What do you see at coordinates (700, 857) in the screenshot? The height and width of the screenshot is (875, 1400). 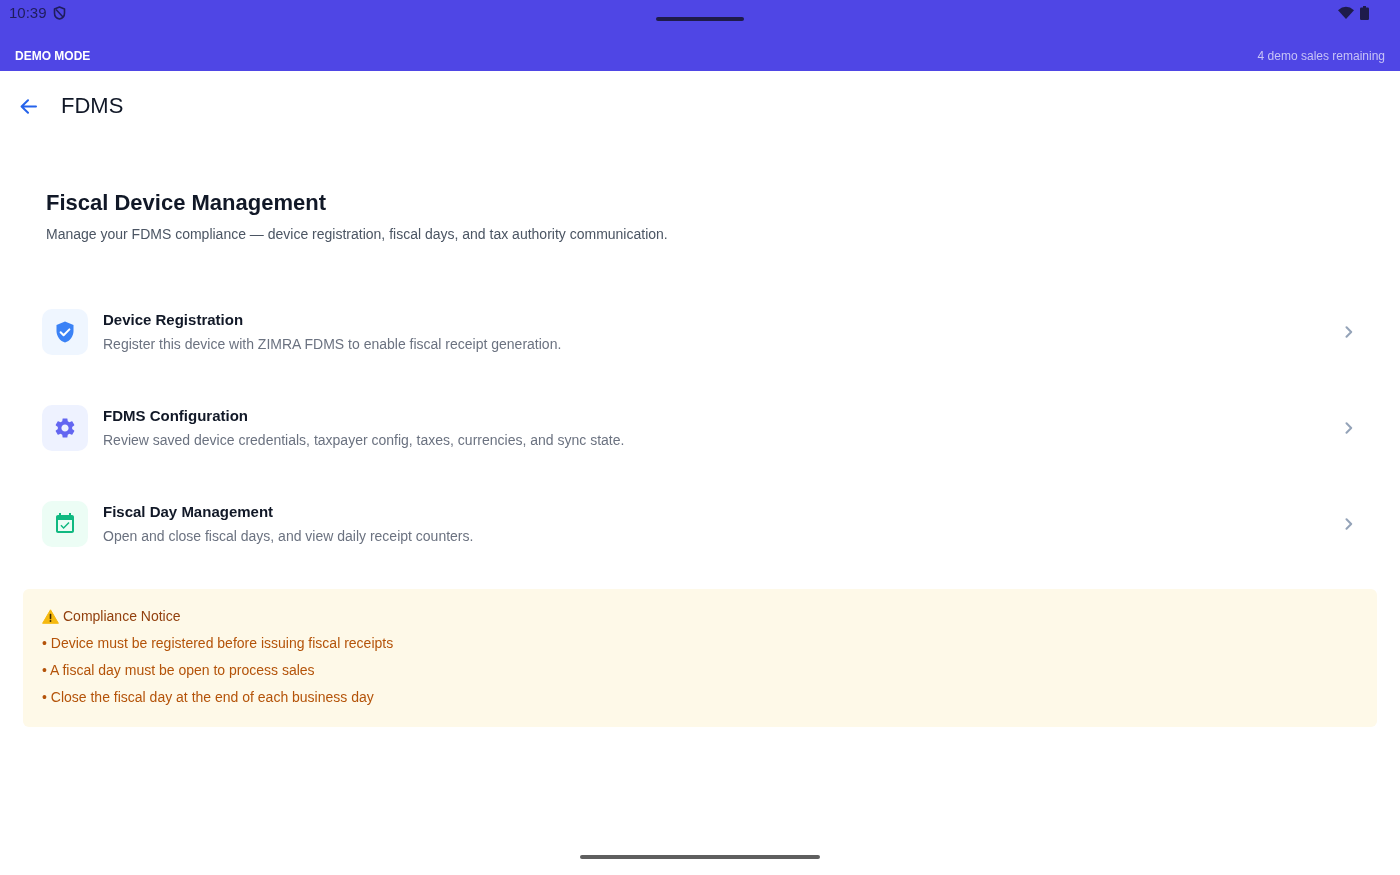 I see `gesture-handle` at bounding box center [700, 857].